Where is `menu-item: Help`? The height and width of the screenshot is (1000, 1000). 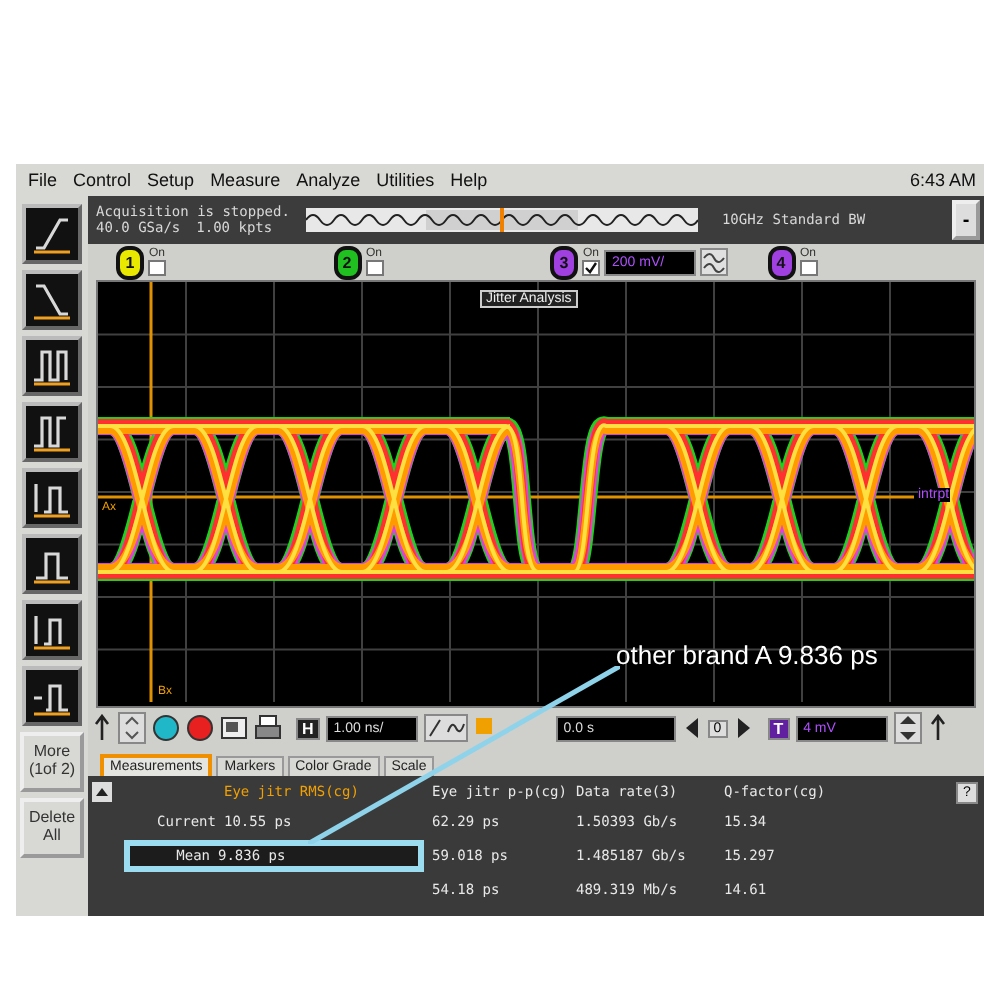
menu-item: Help is located at coordinates (469, 180).